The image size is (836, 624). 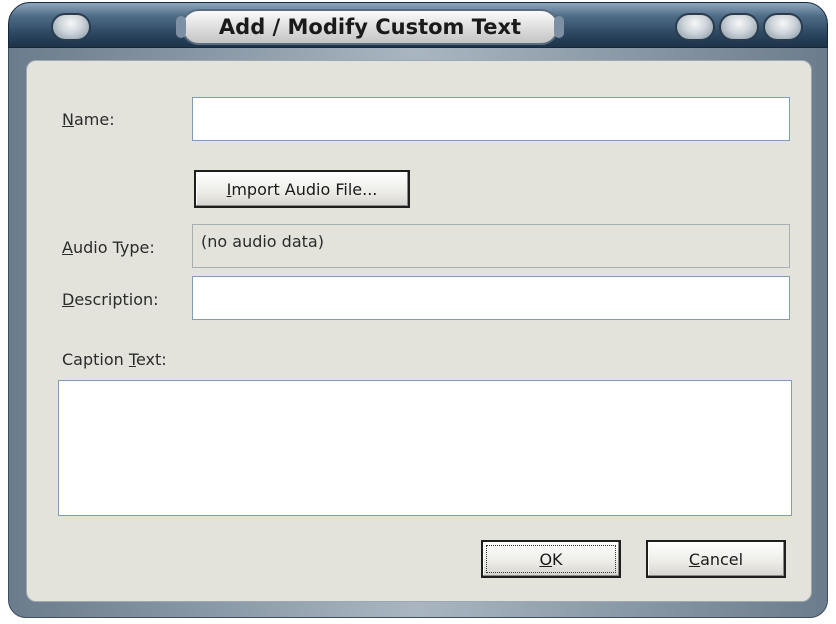 I want to click on audio-type-value: (no audio data), so click(x=491, y=246).